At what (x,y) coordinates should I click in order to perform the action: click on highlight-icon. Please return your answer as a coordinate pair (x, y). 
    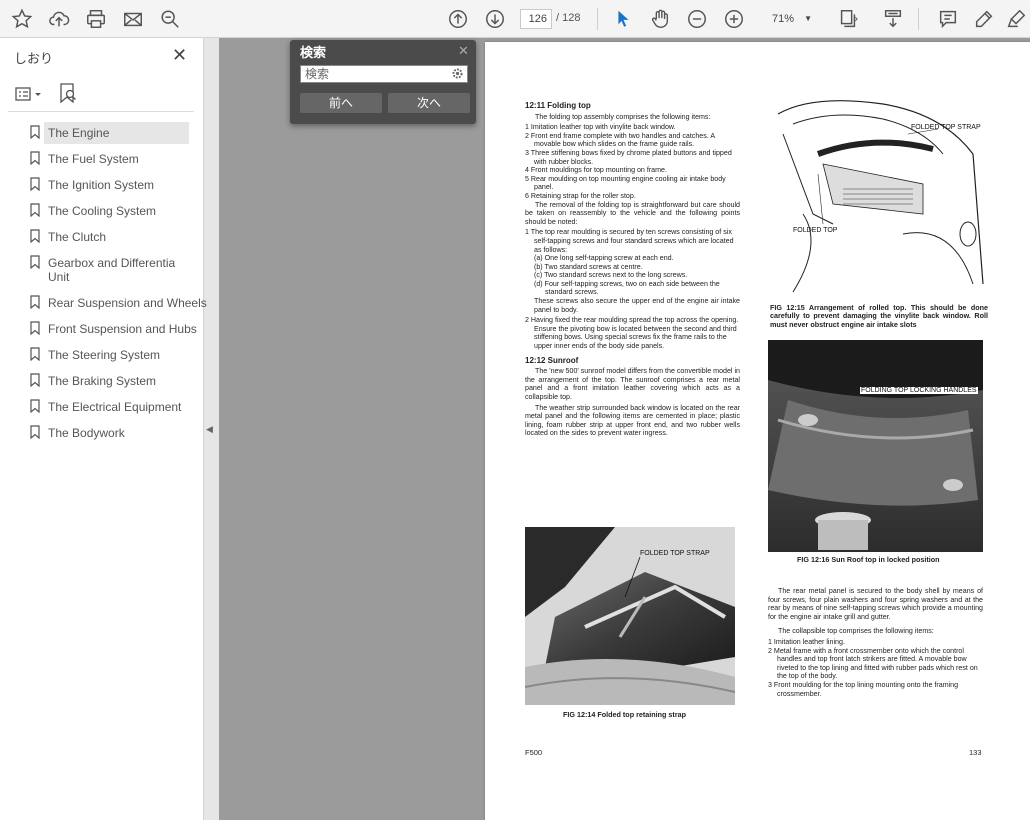
    Looking at the image, I should click on (1016, 19).